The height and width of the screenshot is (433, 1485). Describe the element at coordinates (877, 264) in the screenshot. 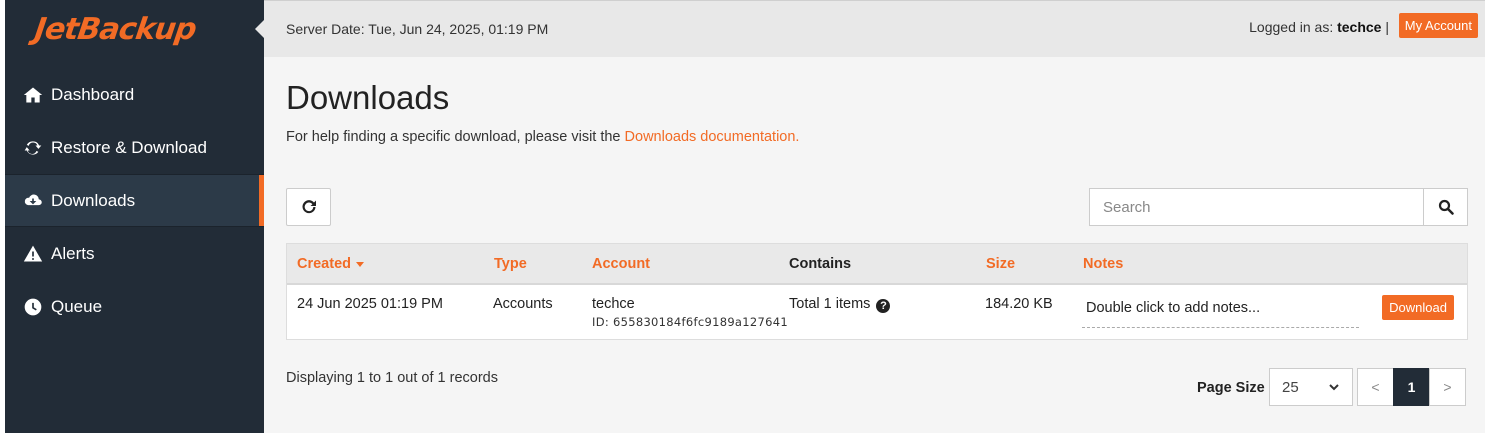

I see `table-header: Created Type Account Contains Size Notes` at that location.